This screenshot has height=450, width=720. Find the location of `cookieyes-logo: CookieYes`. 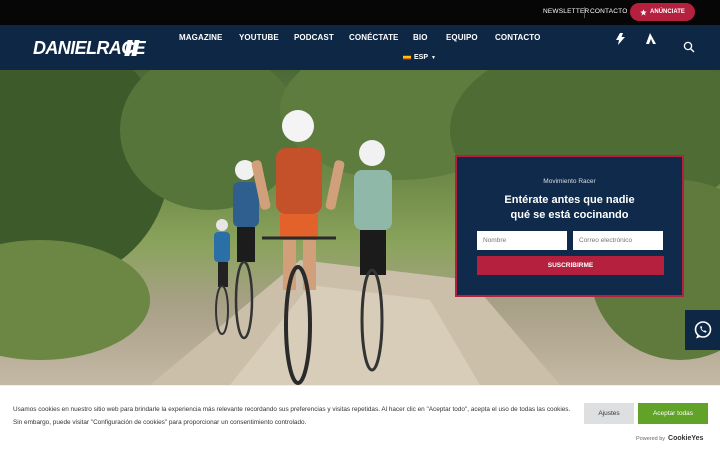

cookieyes-logo: CookieYes is located at coordinates (685, 438).